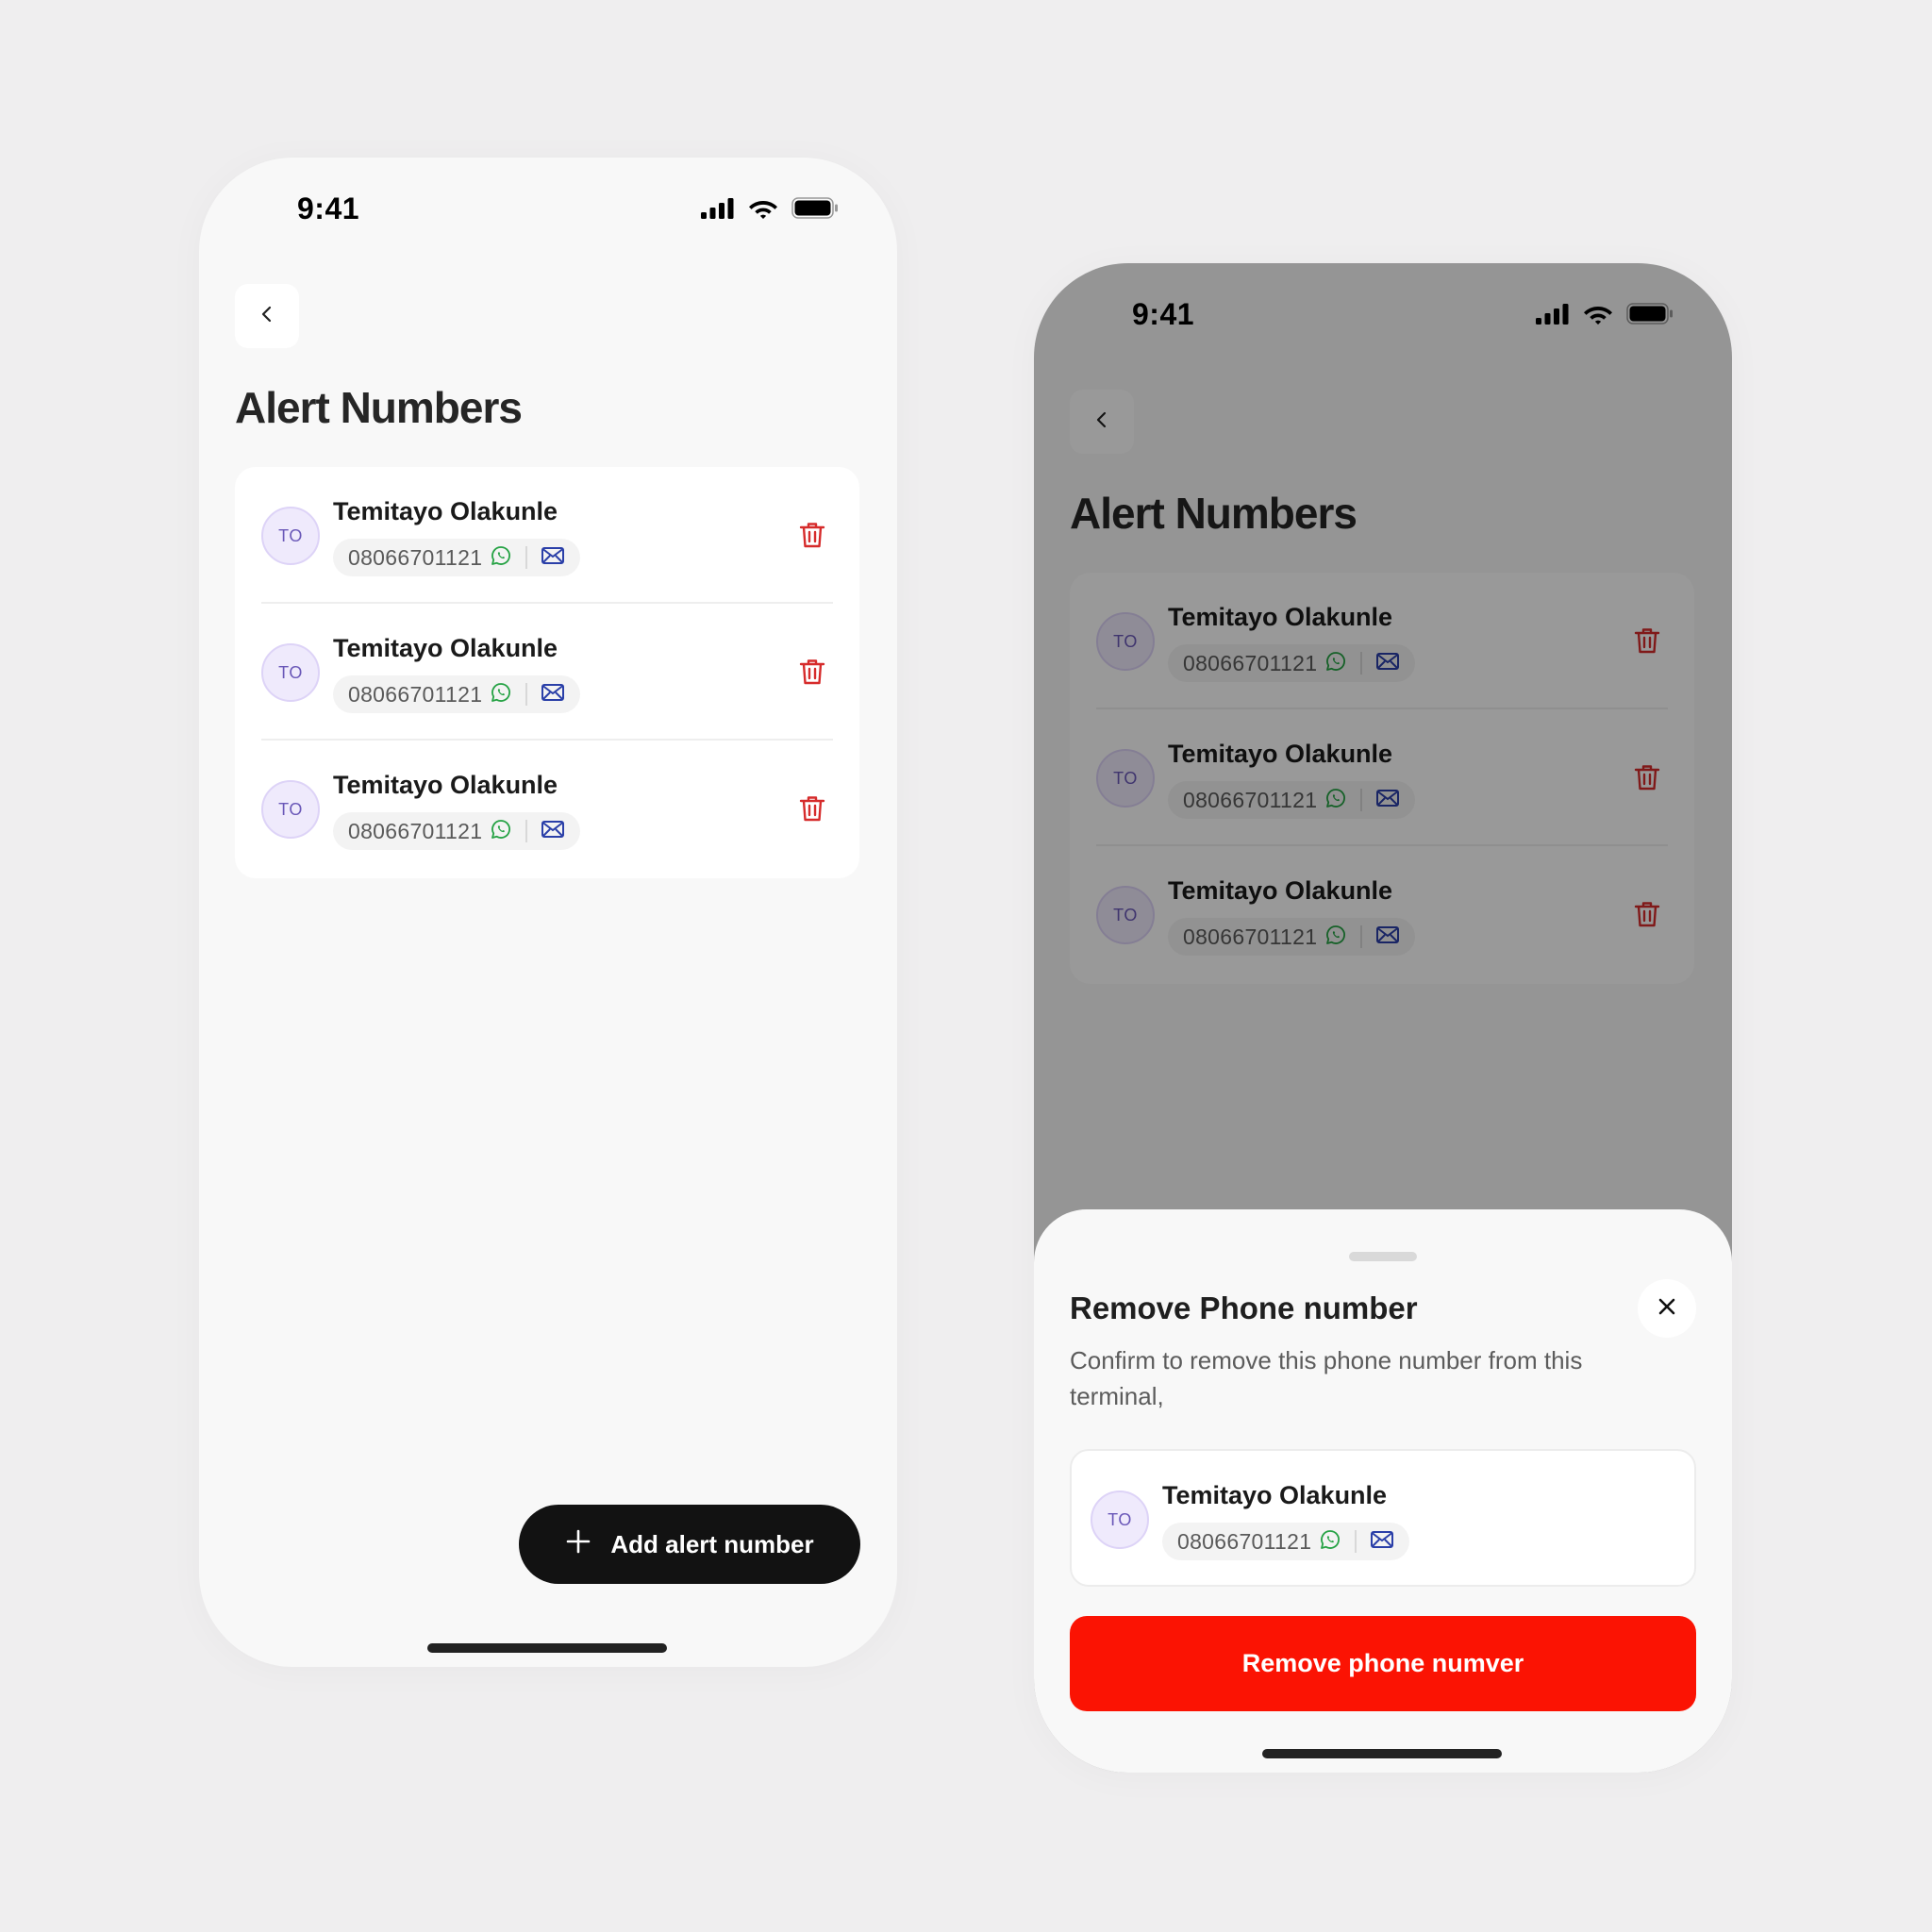  I want to click on add-alert-number-label: Add alert number, so click(712, 1544).